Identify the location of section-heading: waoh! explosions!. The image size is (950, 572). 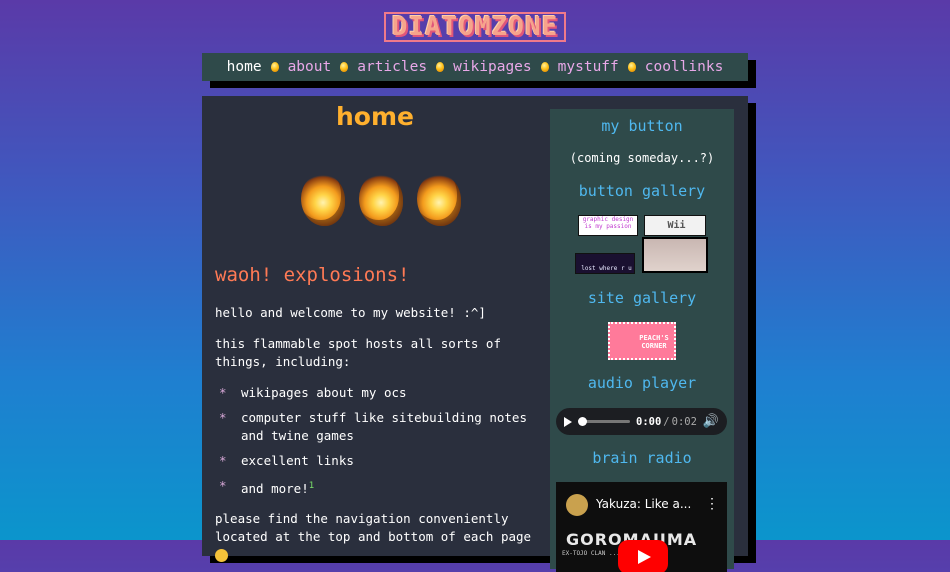
(312, 275).